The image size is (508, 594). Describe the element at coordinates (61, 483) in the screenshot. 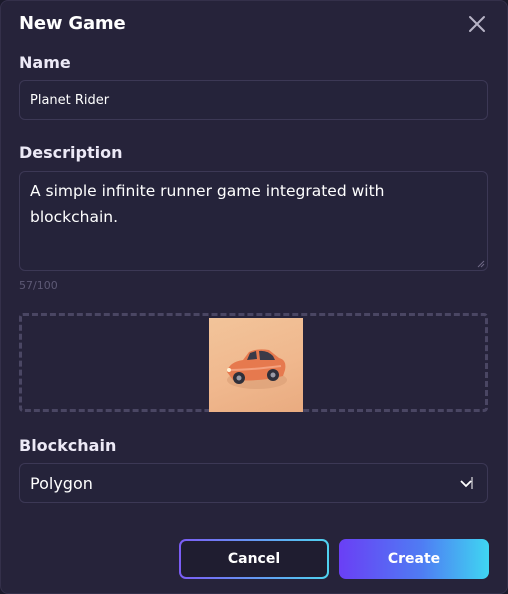

I see `blockchain-select-value: Polygon` at that location.